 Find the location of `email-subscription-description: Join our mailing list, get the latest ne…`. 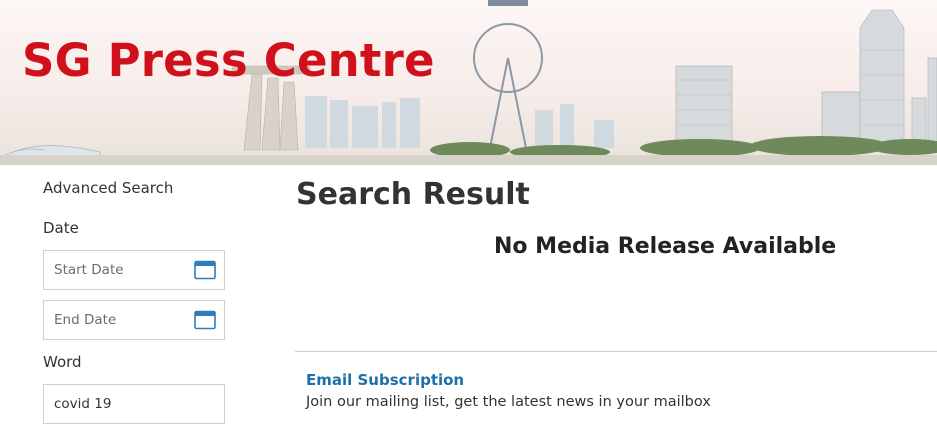

email-subscription-description: Join our mailing list, get the latest ne… is located at coordinates (508, 402).